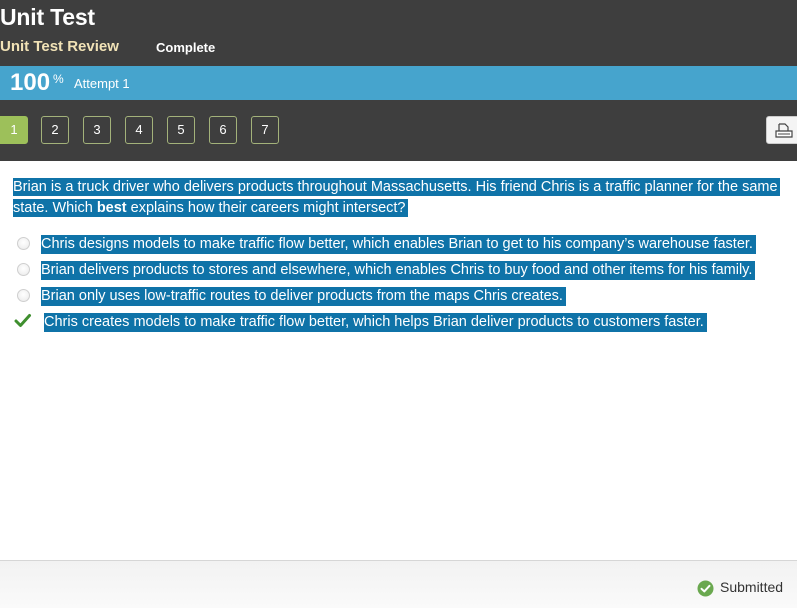 The height and width of the screenshot is (608, 797). What do you see at coordinates (58, 79) in the screenshot?
I see `score-unit: %` at bounding box center [58, 79].